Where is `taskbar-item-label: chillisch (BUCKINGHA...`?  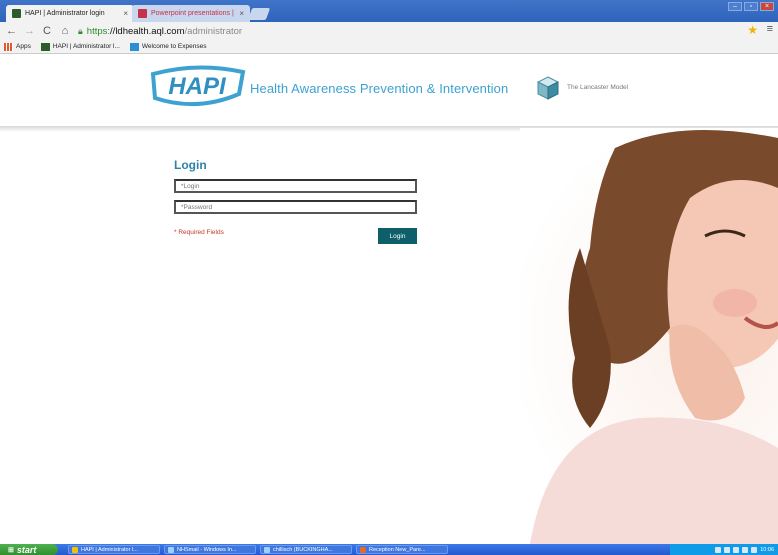 taskbar-item-label: chillisch (BUCKINGHA... is located at coordinates (303, 549).